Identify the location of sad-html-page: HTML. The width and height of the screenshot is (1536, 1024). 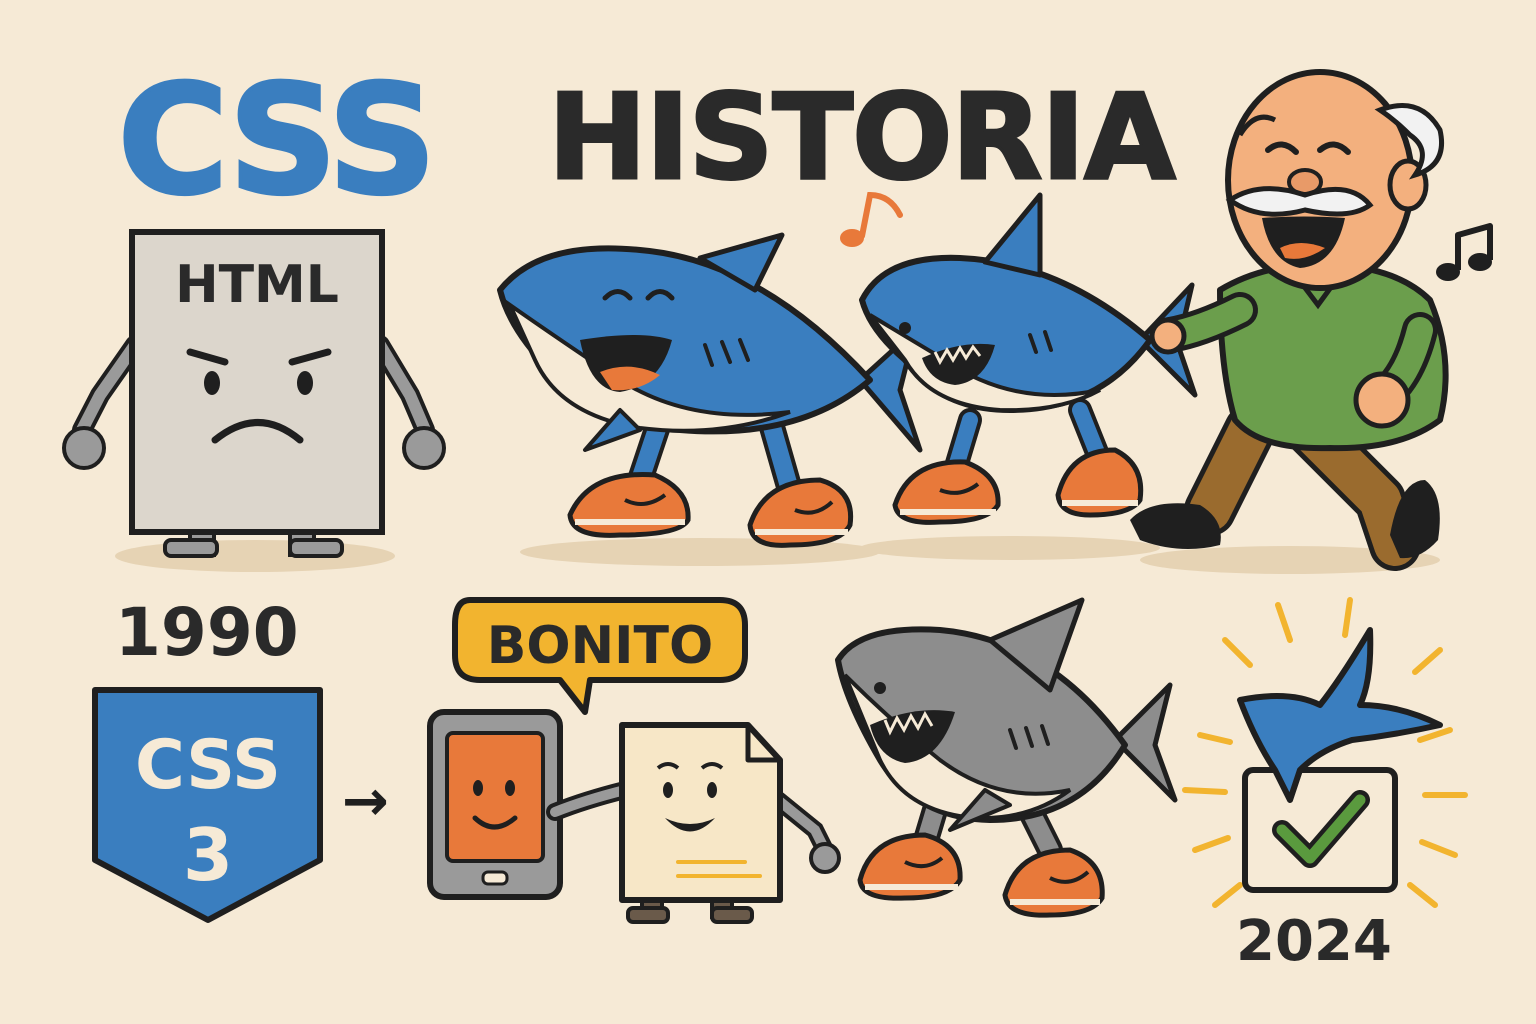
(254, 400).